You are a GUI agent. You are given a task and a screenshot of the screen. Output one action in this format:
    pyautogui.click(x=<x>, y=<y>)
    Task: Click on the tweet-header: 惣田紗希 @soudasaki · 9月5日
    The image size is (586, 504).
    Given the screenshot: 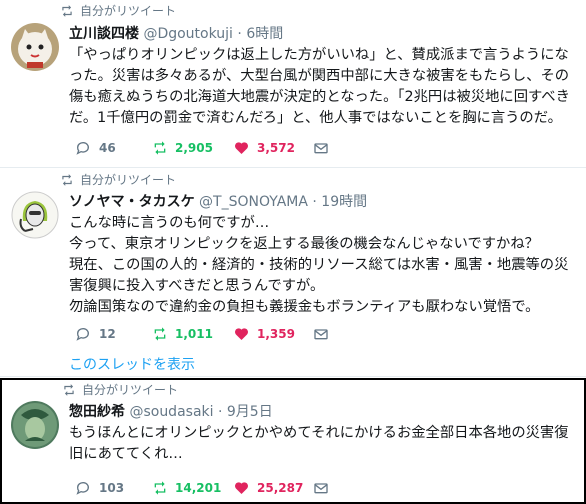 What is the action you would take?
    pyautogui.click(x=171, y=412)
    